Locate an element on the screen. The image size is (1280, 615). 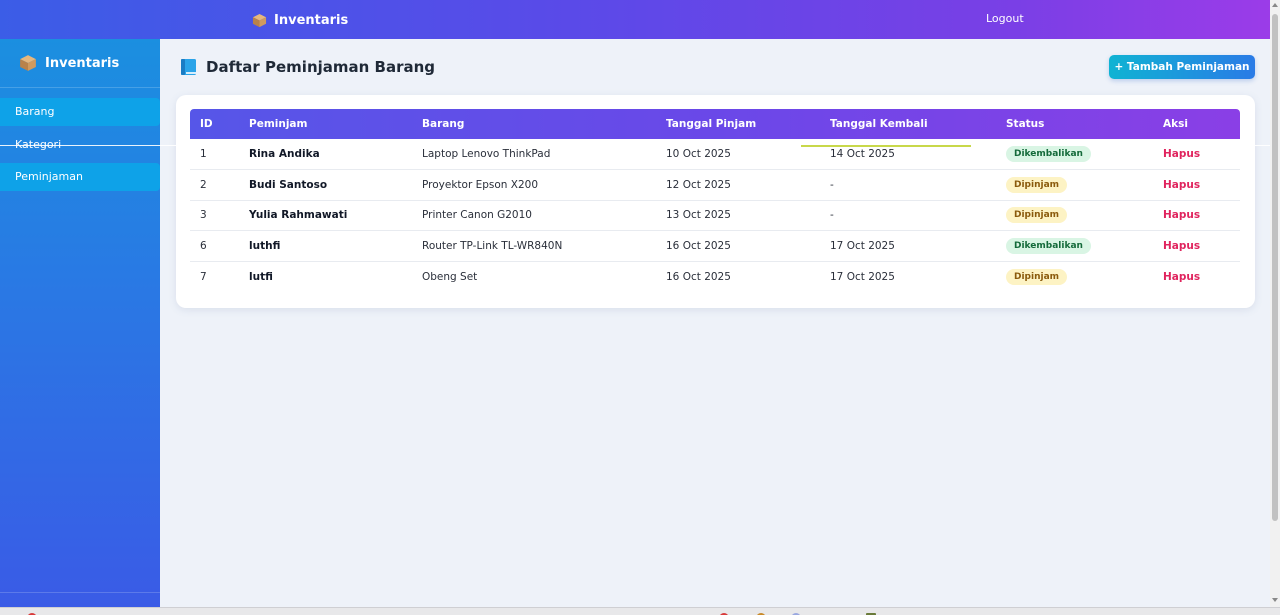
cell-item: Printer Canon G2010 is located at coordinates (544, 216).